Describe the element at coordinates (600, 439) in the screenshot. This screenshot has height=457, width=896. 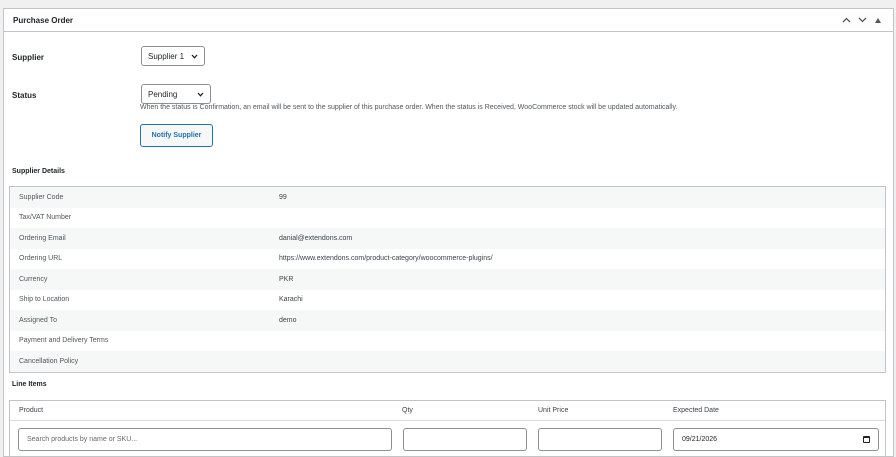
I see `unit-price-input` at that location.